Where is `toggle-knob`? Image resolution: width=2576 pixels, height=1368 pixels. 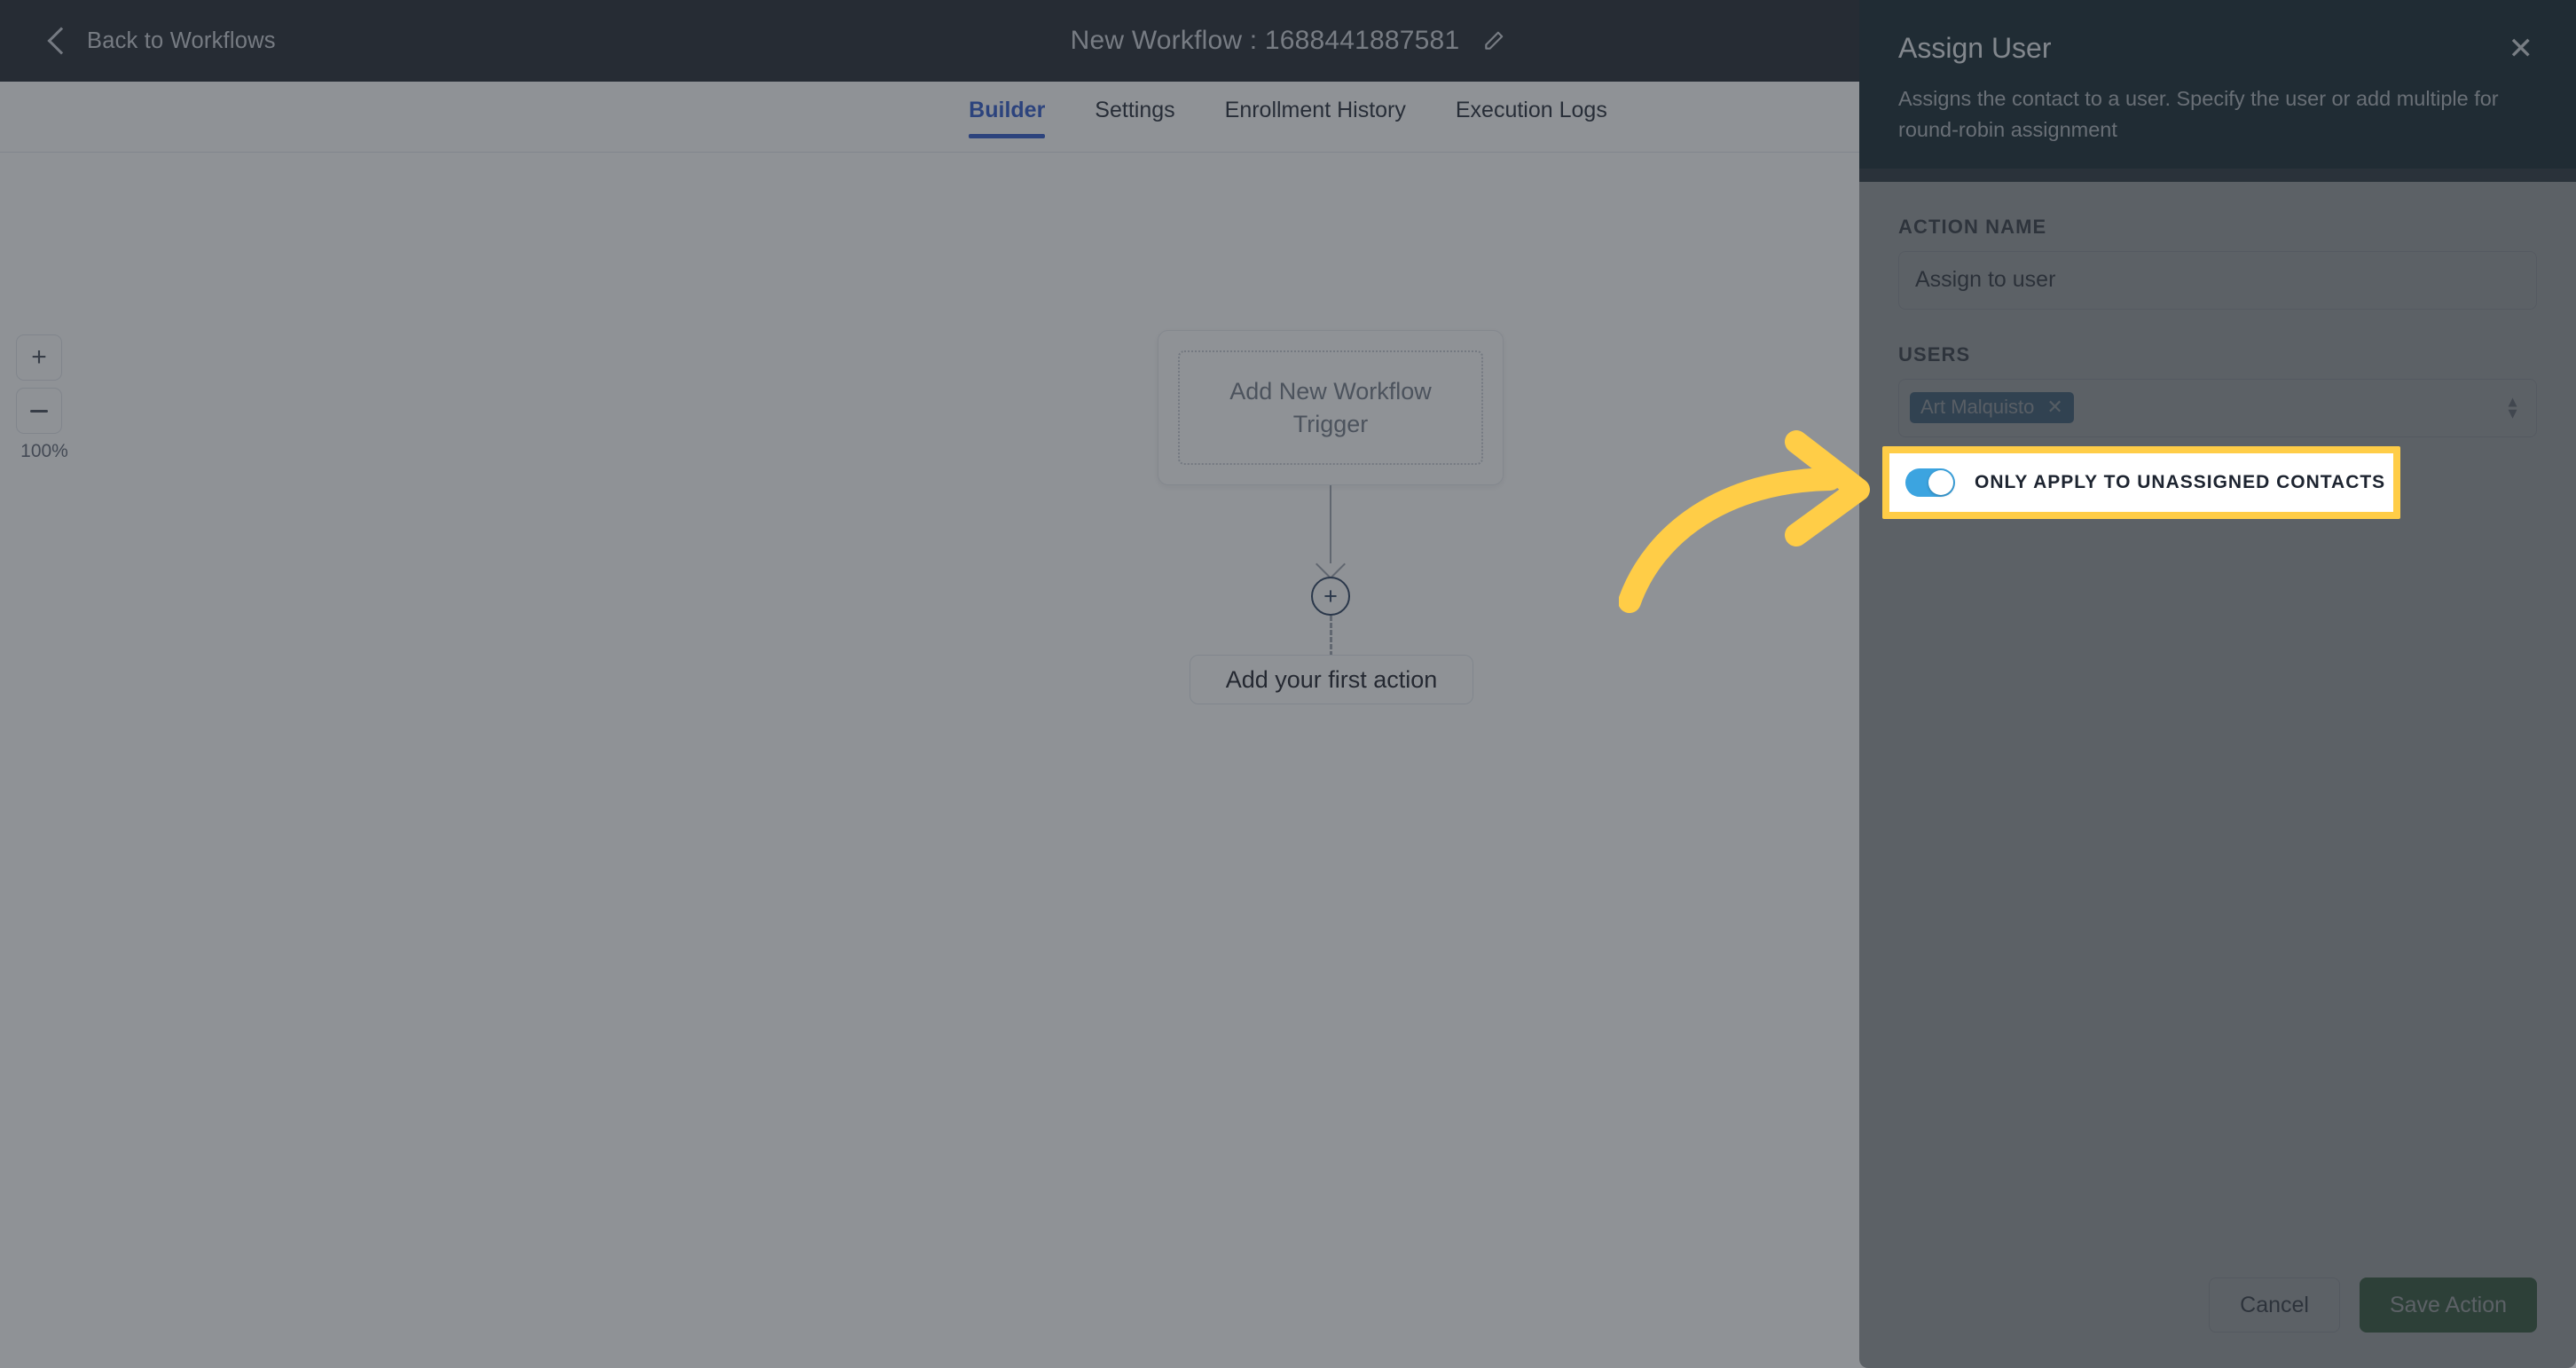
toggle-knob is located at coordinates (1940, 483).